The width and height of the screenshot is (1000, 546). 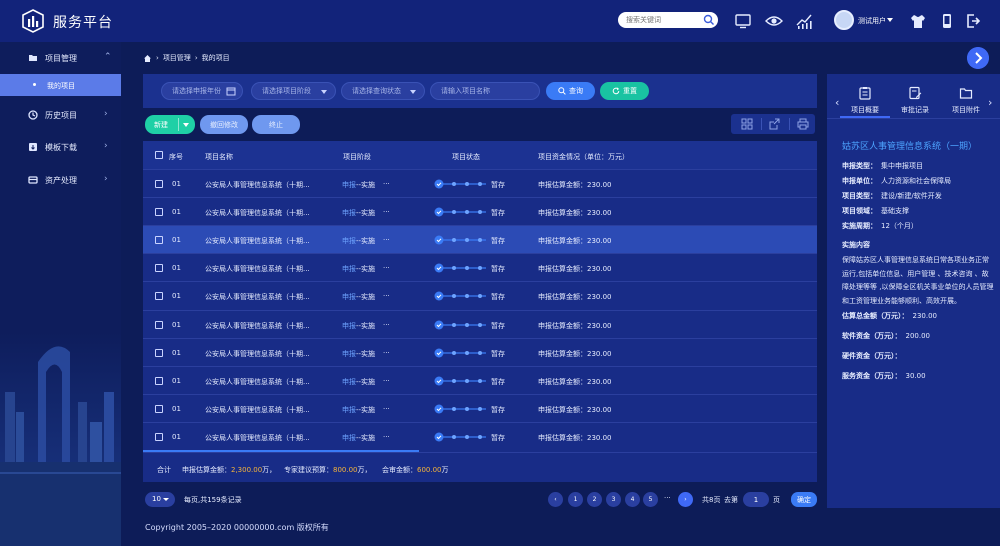 What do you see at coordinates (858, 245) in the screenshot?
I see `content-label: 实施内容` at bounding box center [858, 245].